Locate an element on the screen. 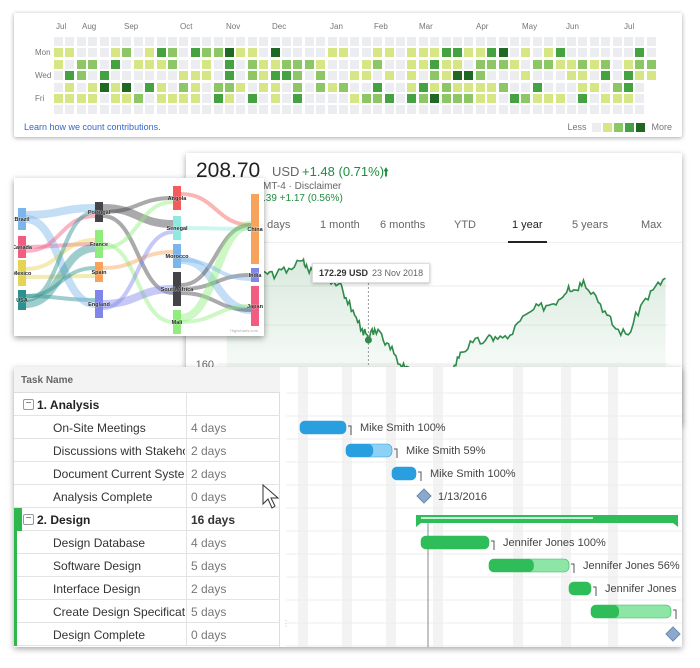 The height and width of the screenshot is (668, 700). chart-credit: Highcharts.com is located at coordinates (244, 330).